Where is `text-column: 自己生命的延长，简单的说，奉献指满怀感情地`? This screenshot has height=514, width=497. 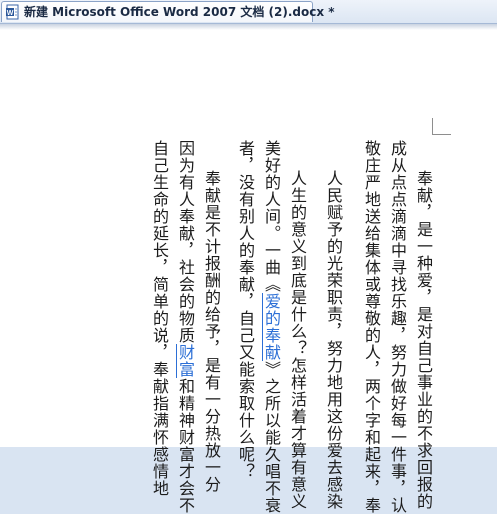 text-column: 自己生命的延长，简单的说，奉献指满怀感情地 is located at coordinates (159, 318).